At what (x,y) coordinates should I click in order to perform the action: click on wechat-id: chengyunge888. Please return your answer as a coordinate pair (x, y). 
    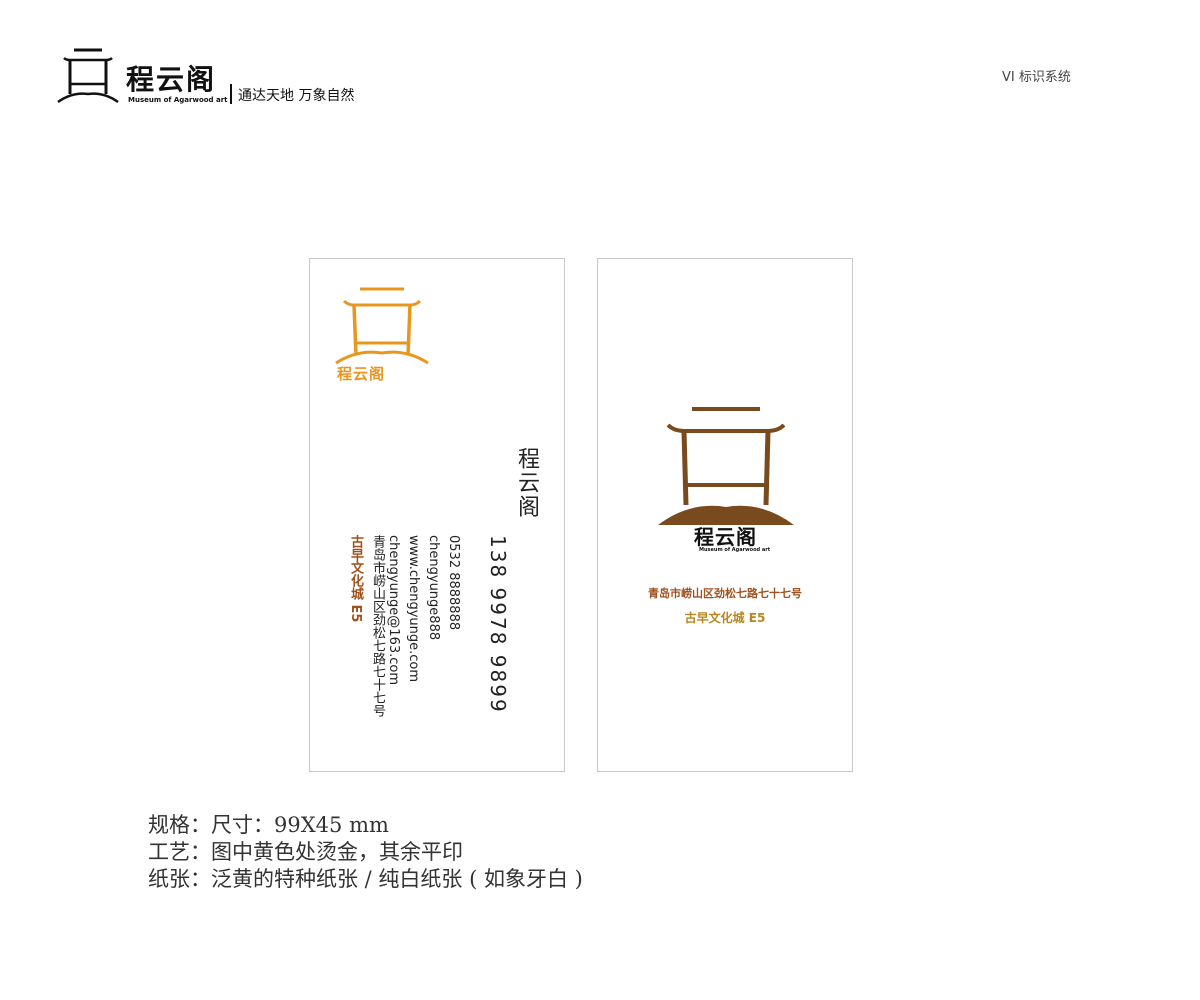
    Looking at the image, I should click on (433, 588).